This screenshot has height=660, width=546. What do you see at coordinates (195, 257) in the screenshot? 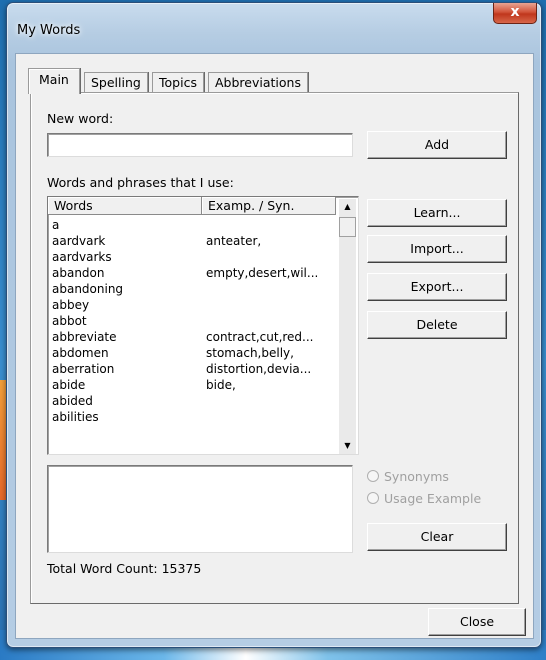
I see `list-item: aardvarks` at bounding box center [195, 257].